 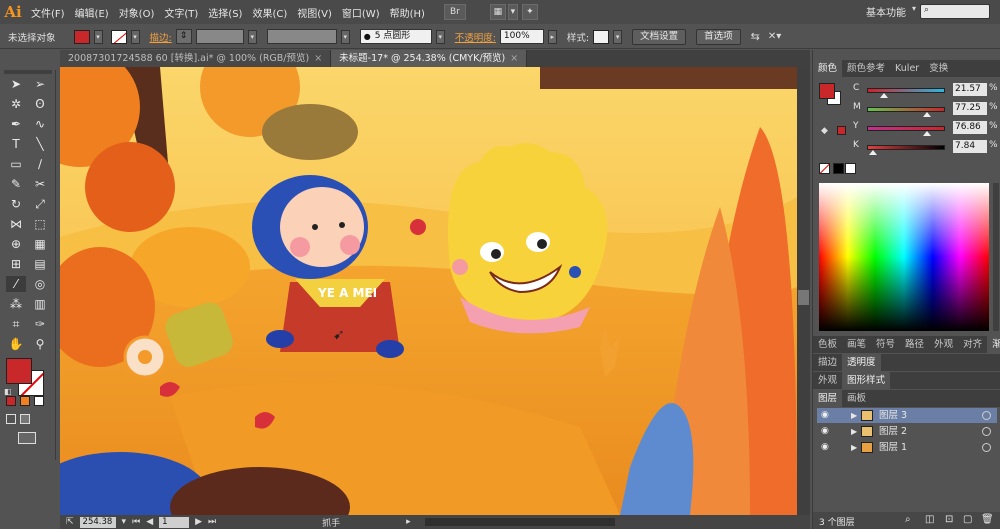 What do you see at coordinates (16, 224) in the screenshot?
I see `width-tool-icon: ⋈` at bounding box center [16, 224].